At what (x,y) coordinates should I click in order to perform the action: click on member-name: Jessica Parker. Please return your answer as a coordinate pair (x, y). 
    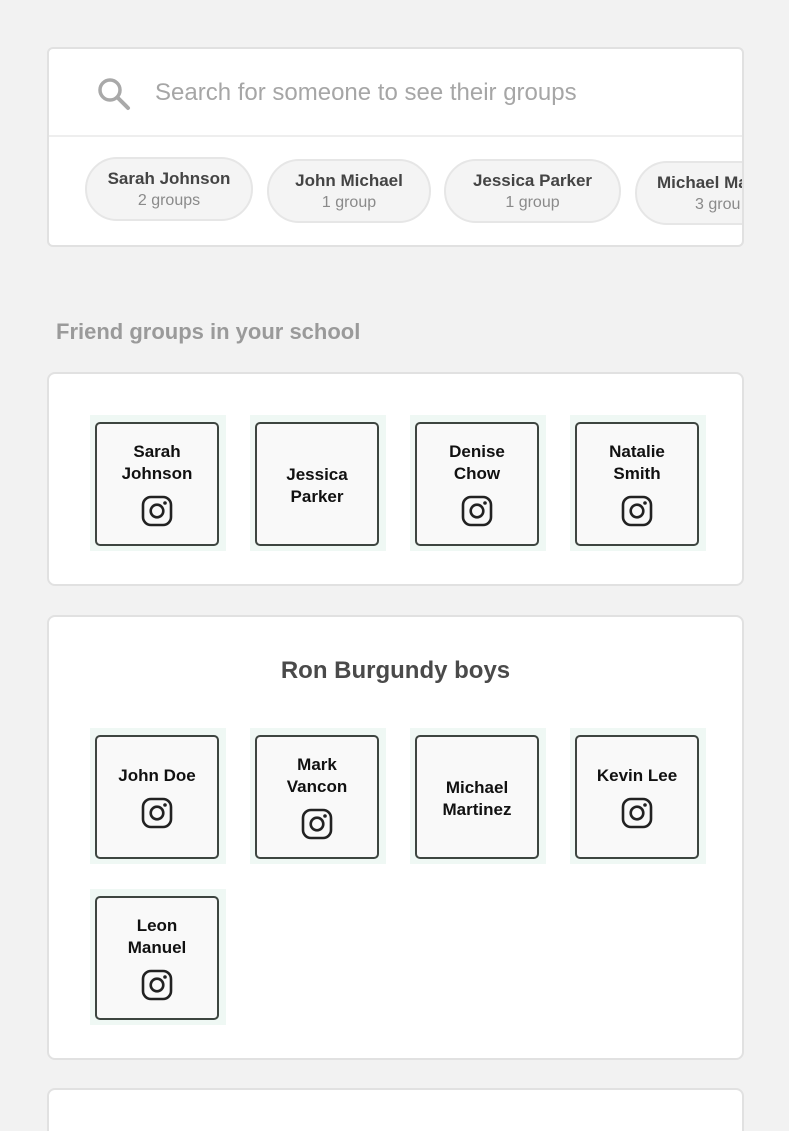
    Looking at the image, I should click on (317, 485).